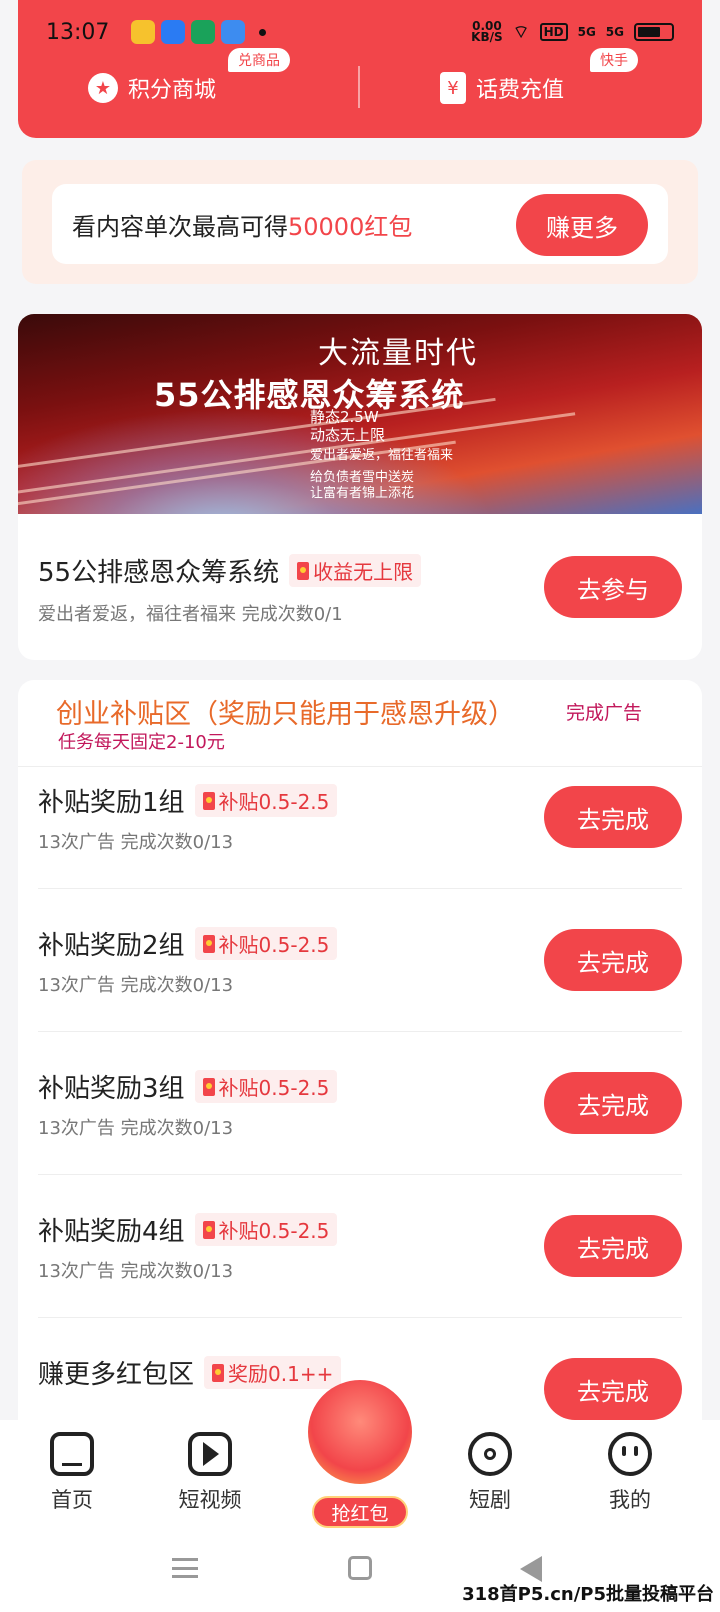 The width and height of the screenshot is (720, 1612). Describe the element at coordinates (111, 803) in the screenshot. I see `task-title-text: 补贴奖励1组` at that location.